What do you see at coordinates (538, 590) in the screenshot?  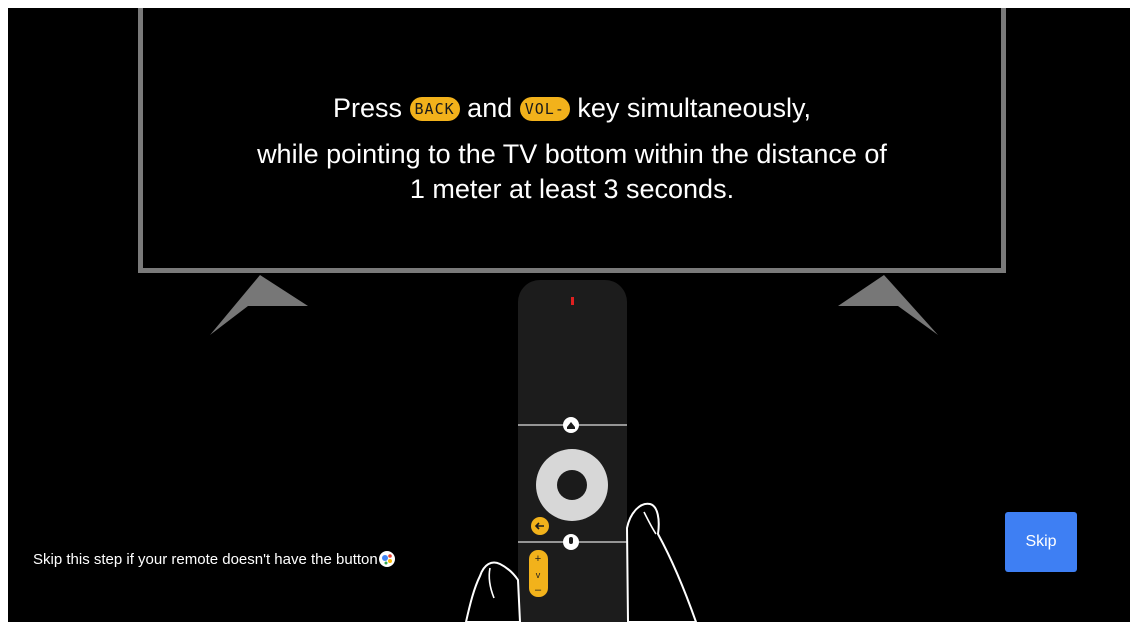 I see `volume-minus-label: –` at bounding box center [538, 590].